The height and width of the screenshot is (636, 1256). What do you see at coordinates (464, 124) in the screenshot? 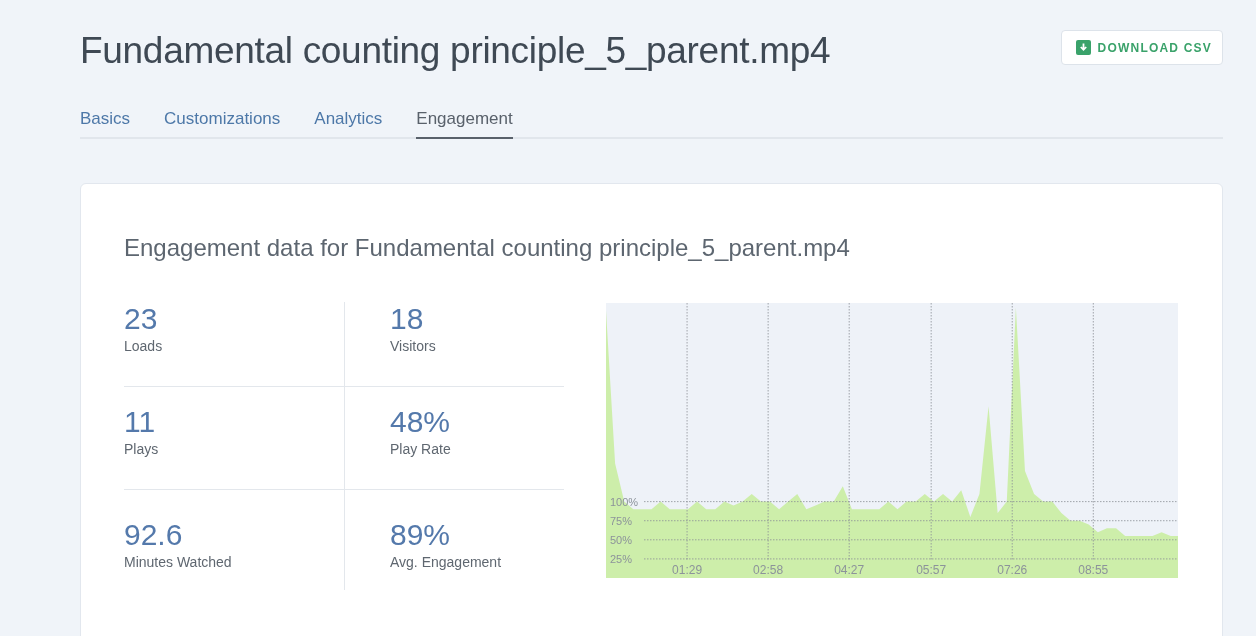
I see `tab: Engagement` at bounding box center [464, 124].